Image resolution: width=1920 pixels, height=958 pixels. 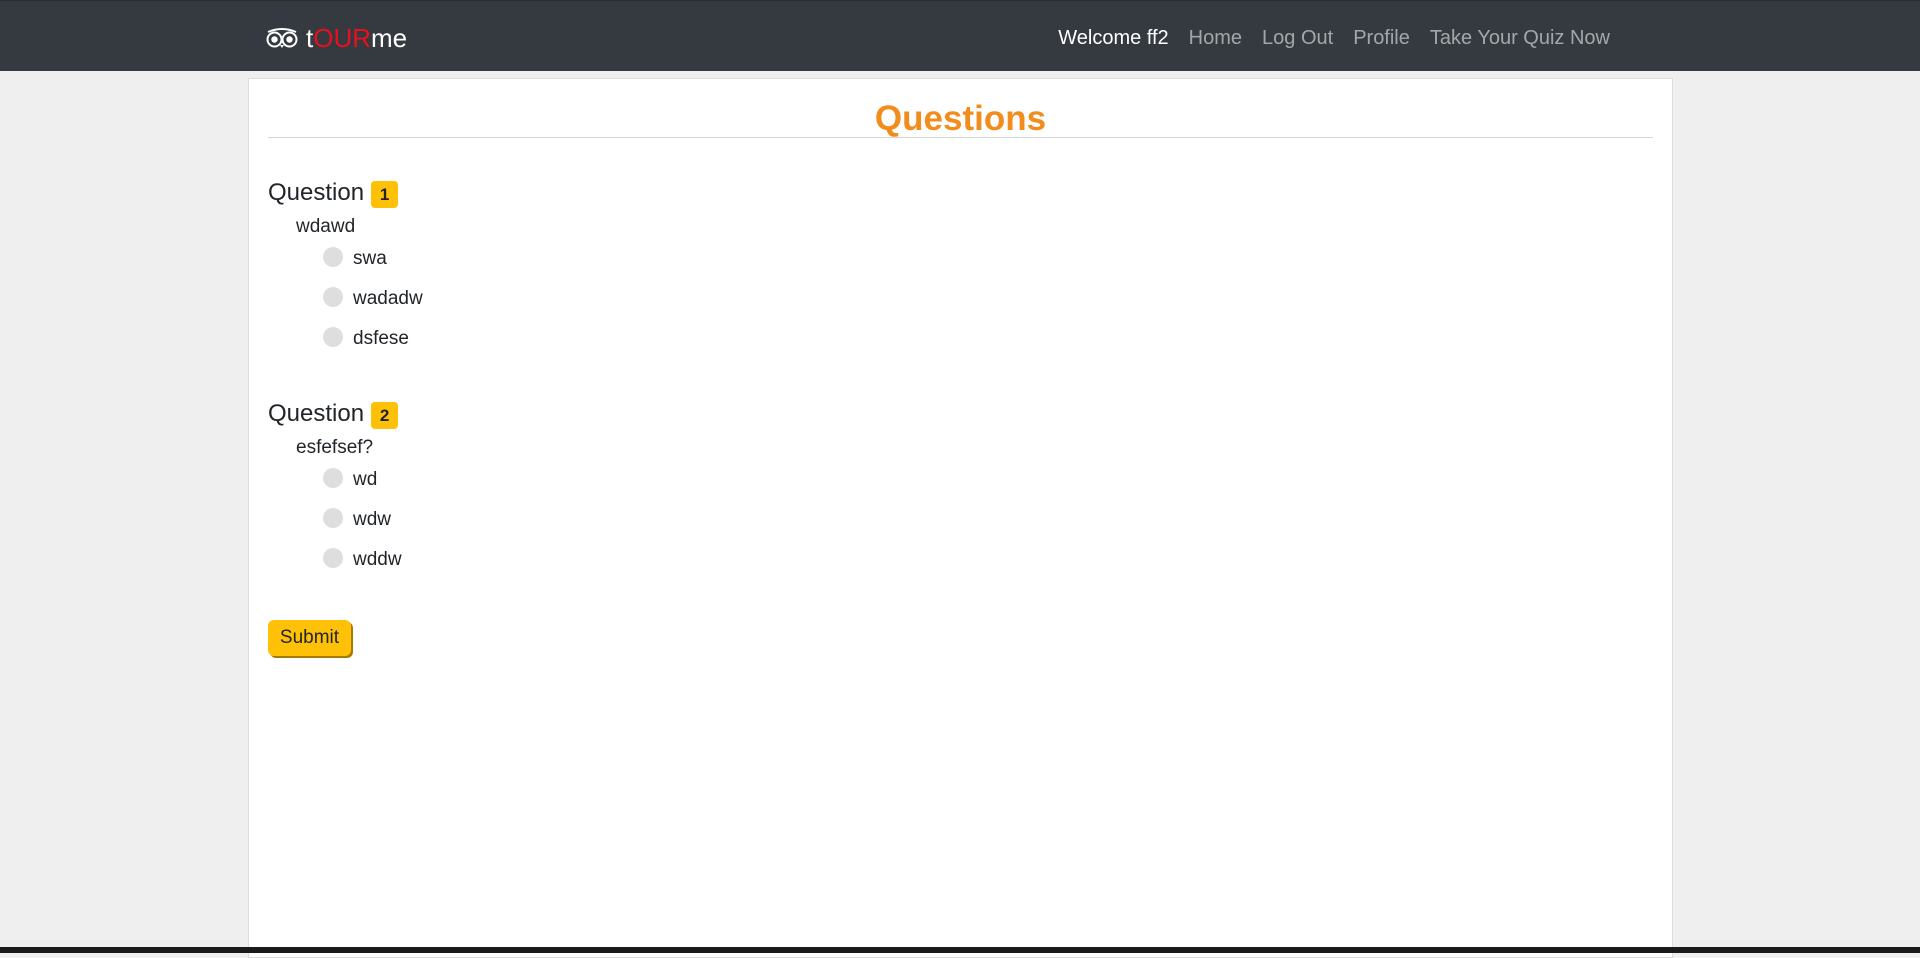 What do you see at coordinates (385, 415) in the screenshot?
I see `question-number-badge: 2` at bounding box center [385, 415].